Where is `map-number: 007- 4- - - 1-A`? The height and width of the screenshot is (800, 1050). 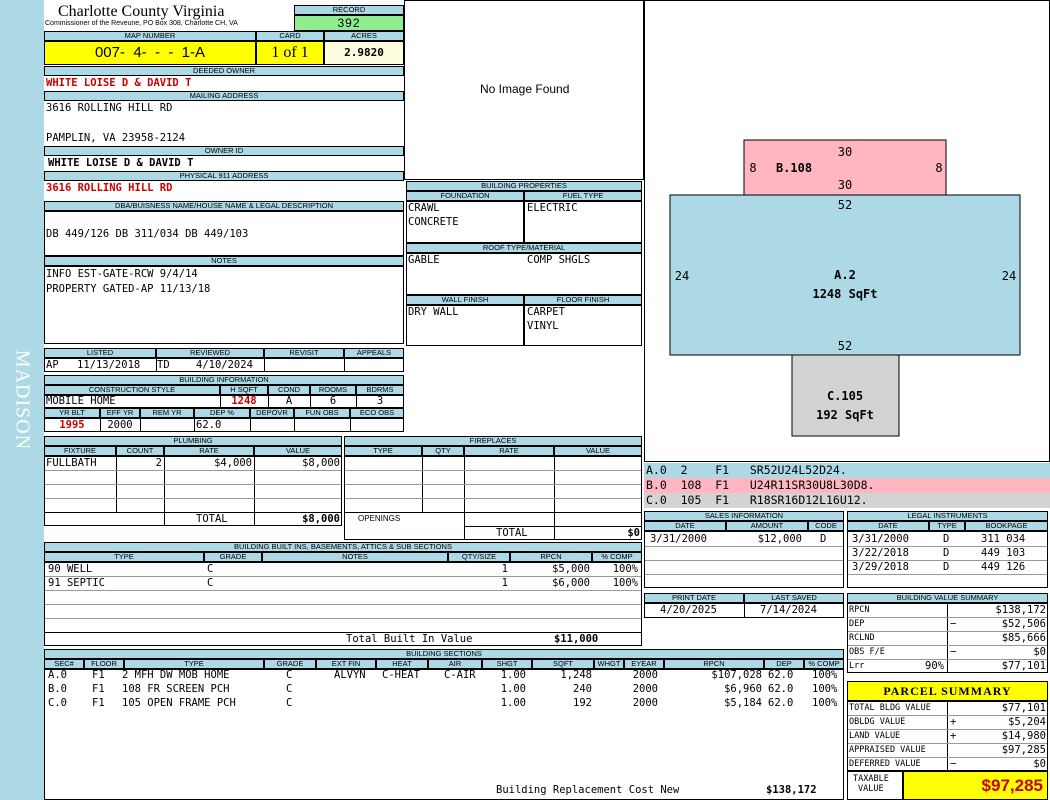
map-number: 007- 4- - - 1-A is located at coordinates (150, 53).